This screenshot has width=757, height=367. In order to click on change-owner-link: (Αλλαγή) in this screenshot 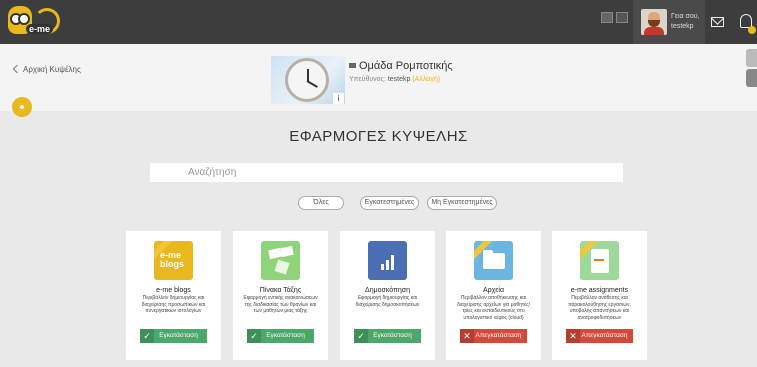, I will do `click(426, 79)`.